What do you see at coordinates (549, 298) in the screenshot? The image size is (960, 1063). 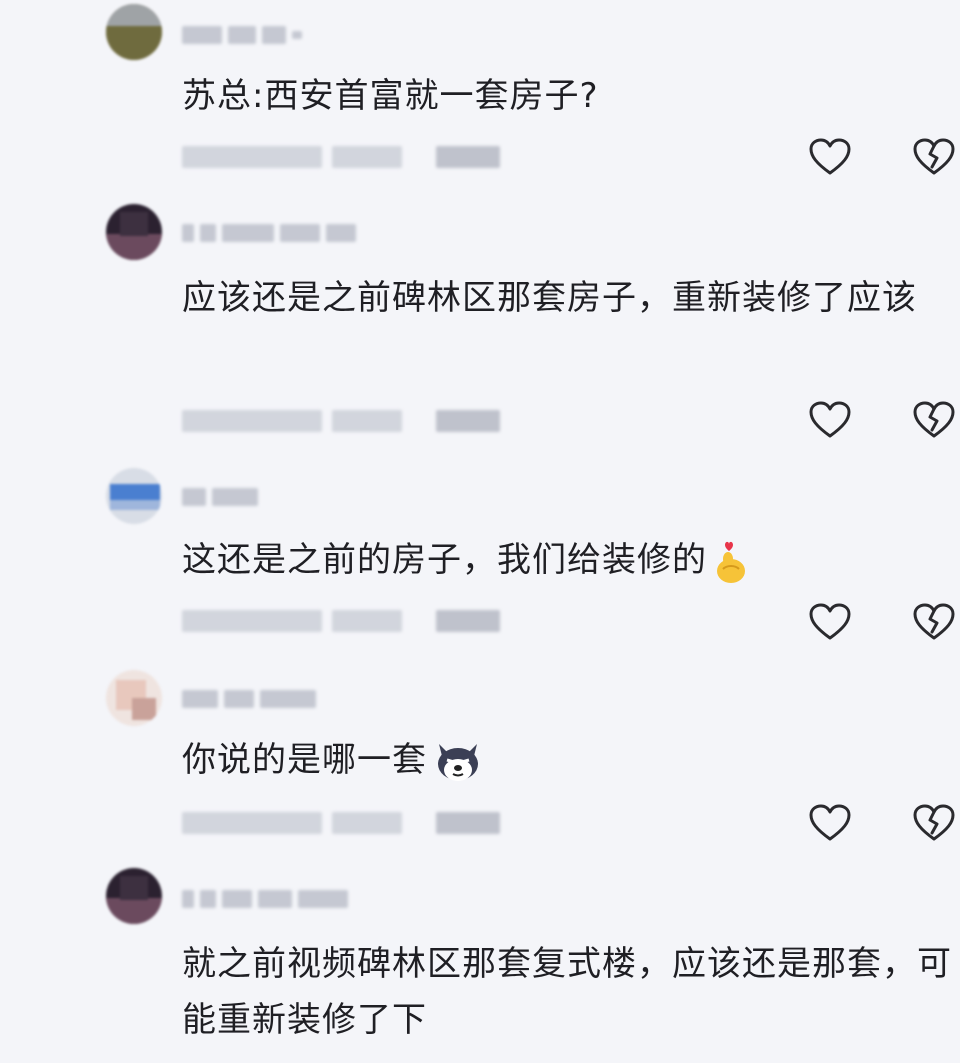 I see `comment-text: 应该还是之前碑林区那套房子，重新装修了应该` at bounding box center [549, 298].